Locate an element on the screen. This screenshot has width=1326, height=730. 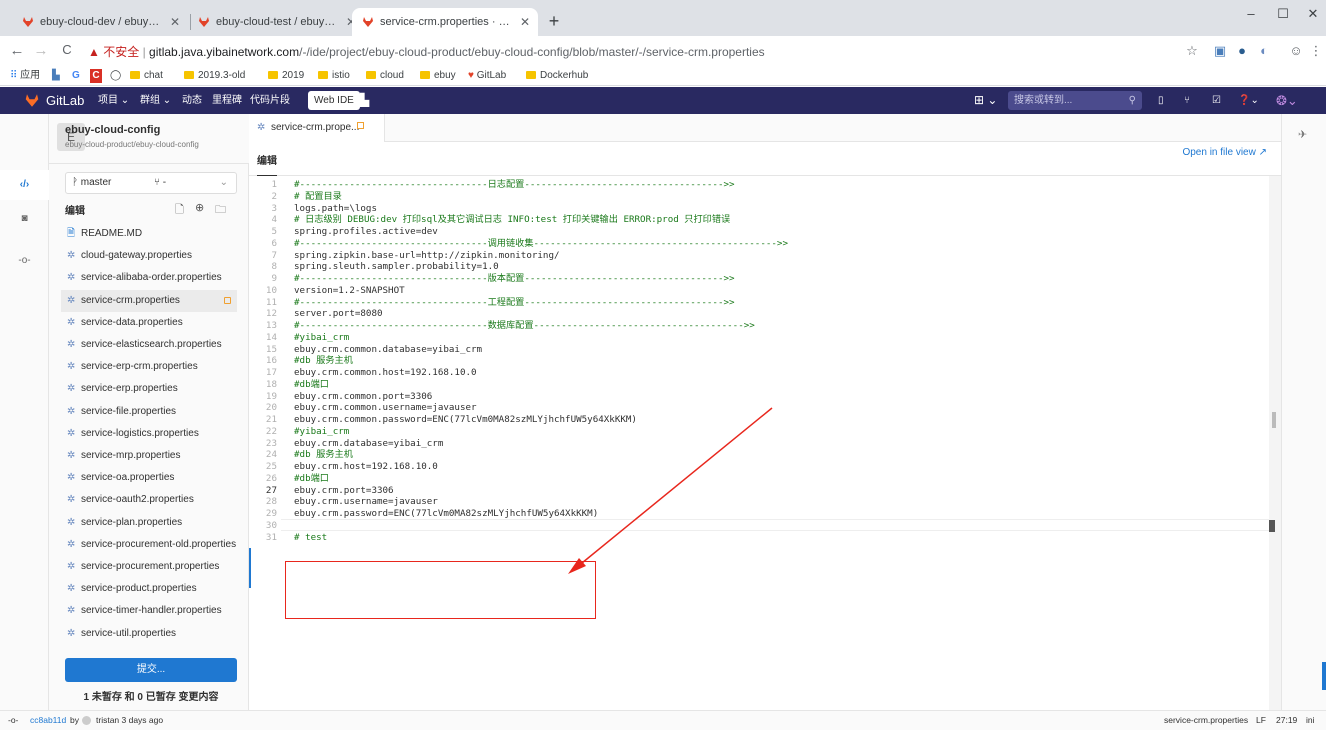
browser-tab-active: service-crm.properties · maste ✕ is located at coordinates (445, 22).